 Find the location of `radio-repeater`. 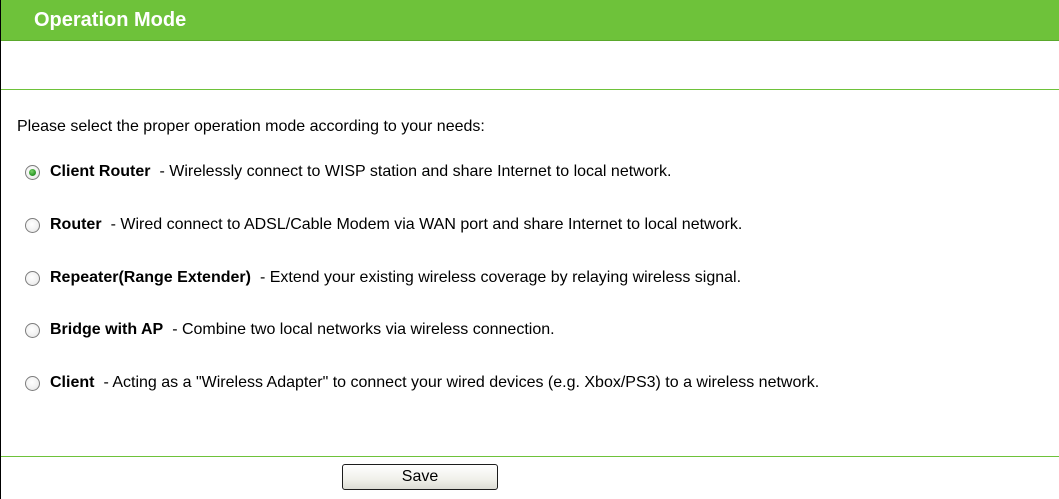

radio-repeater is located at coordinates (32, 278).